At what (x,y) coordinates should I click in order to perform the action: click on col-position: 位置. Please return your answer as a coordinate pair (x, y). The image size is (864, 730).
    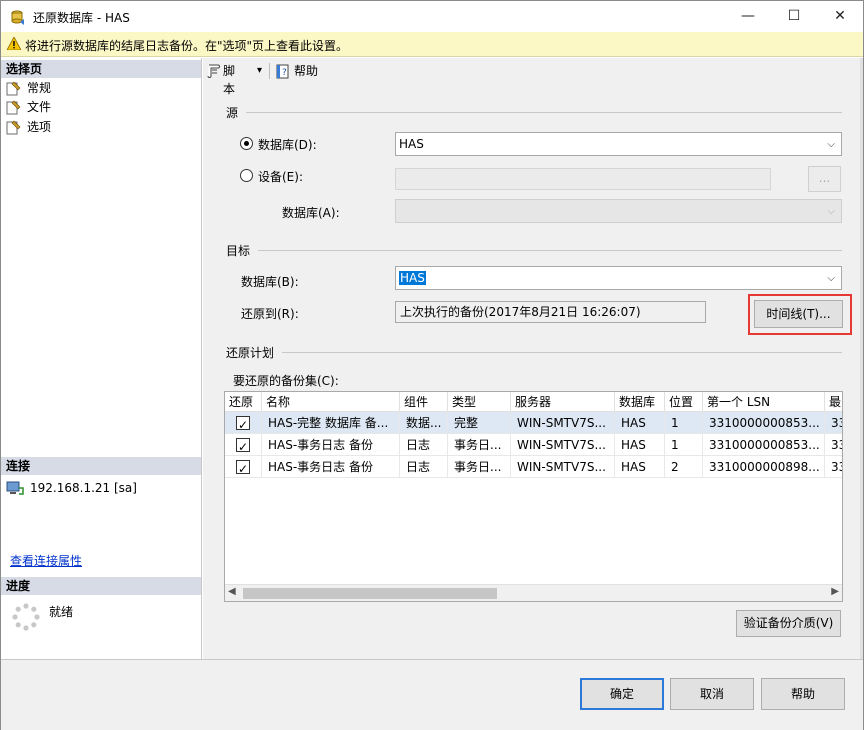
    Looking at the image, I should click on (684, 402).